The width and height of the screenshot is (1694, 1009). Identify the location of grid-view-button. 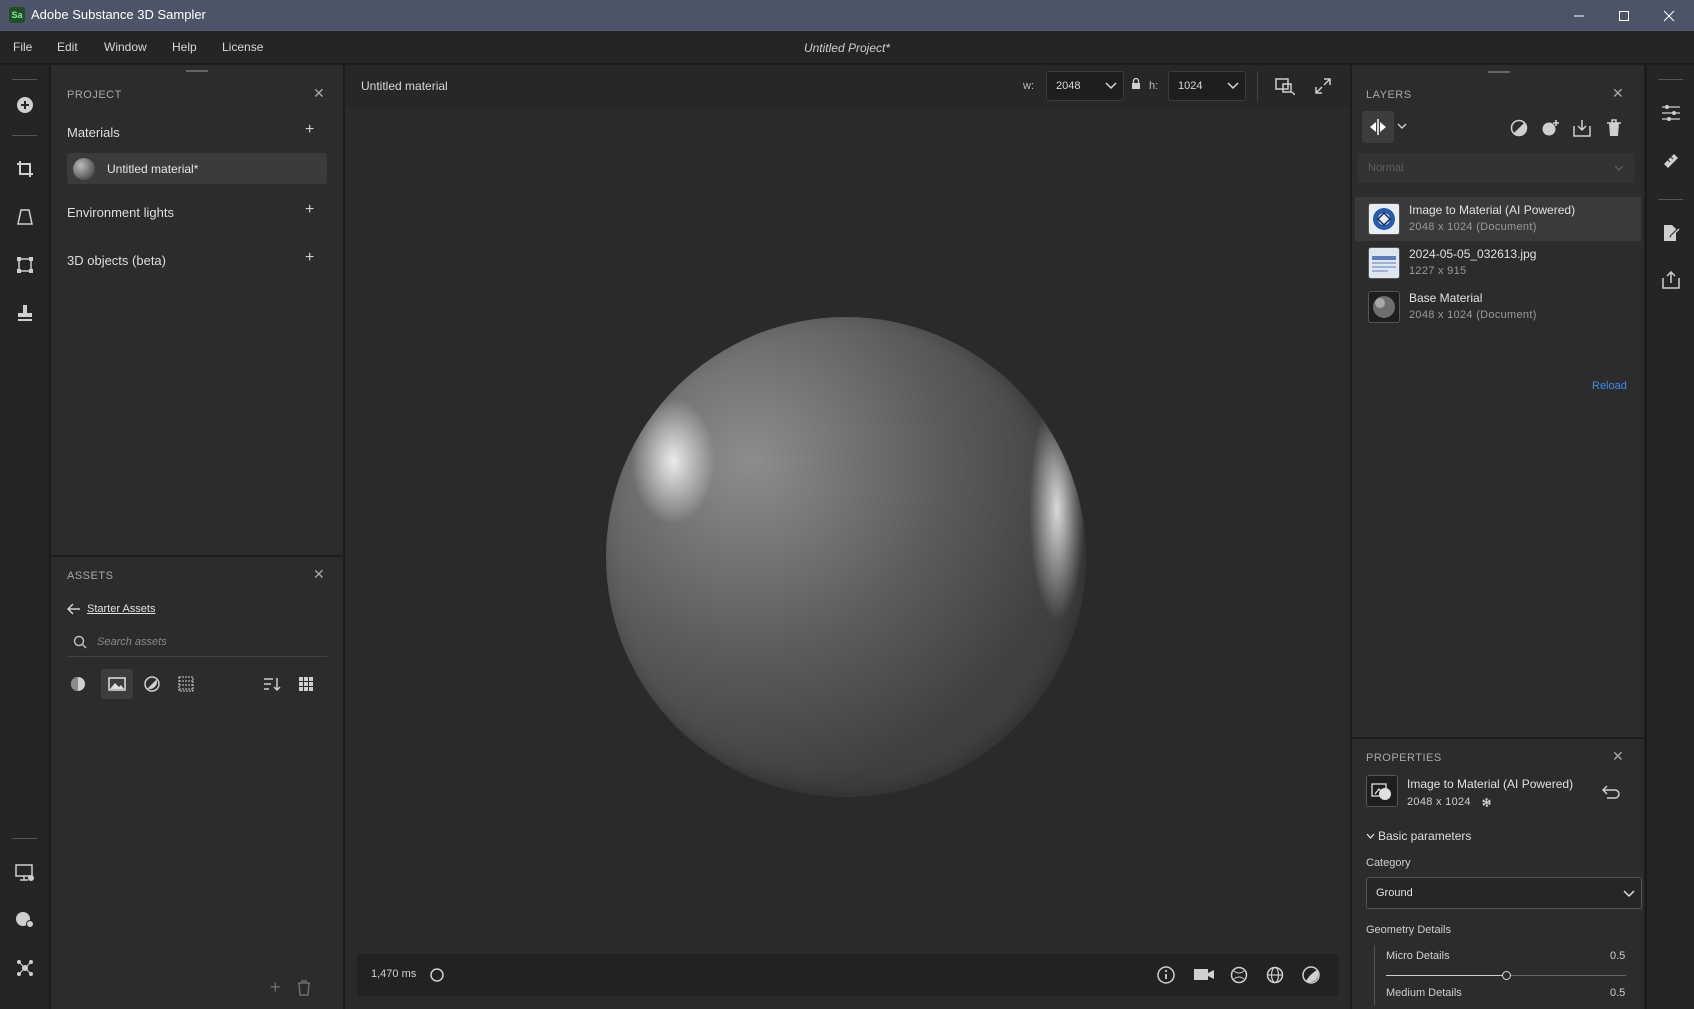
(306, 684).